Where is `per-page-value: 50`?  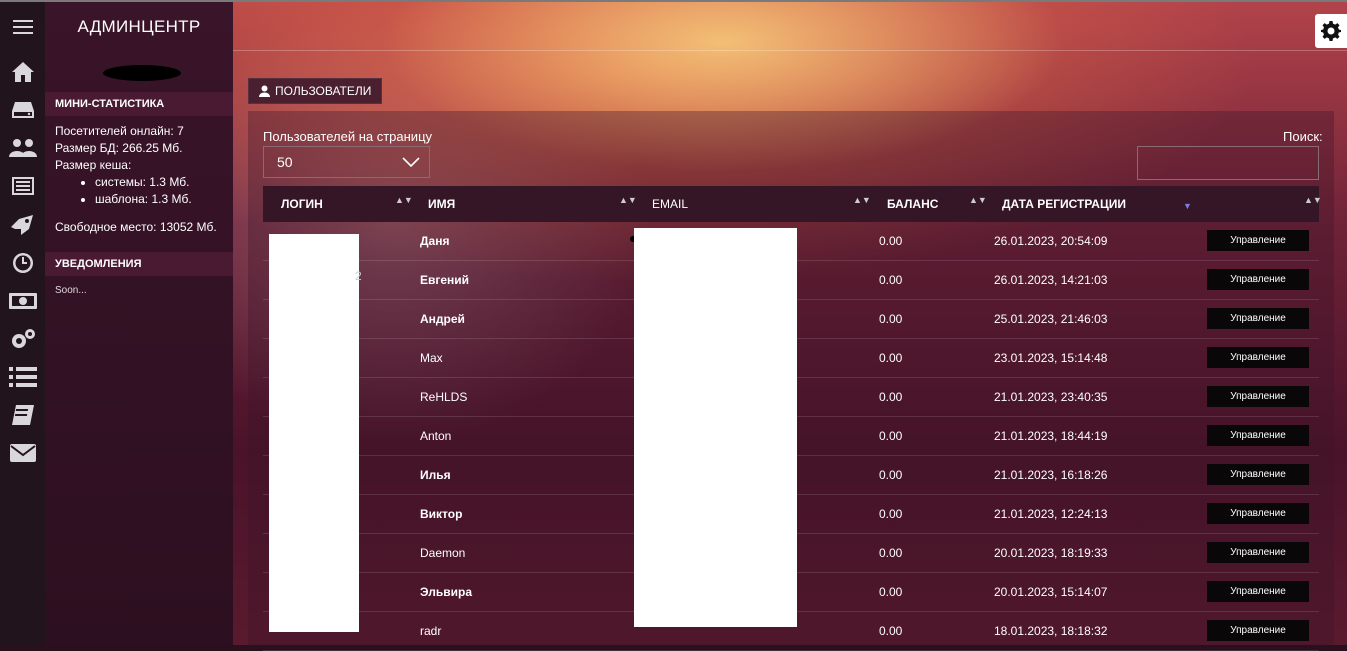
per-page-value: 50 is located at coordinates (285, 162).